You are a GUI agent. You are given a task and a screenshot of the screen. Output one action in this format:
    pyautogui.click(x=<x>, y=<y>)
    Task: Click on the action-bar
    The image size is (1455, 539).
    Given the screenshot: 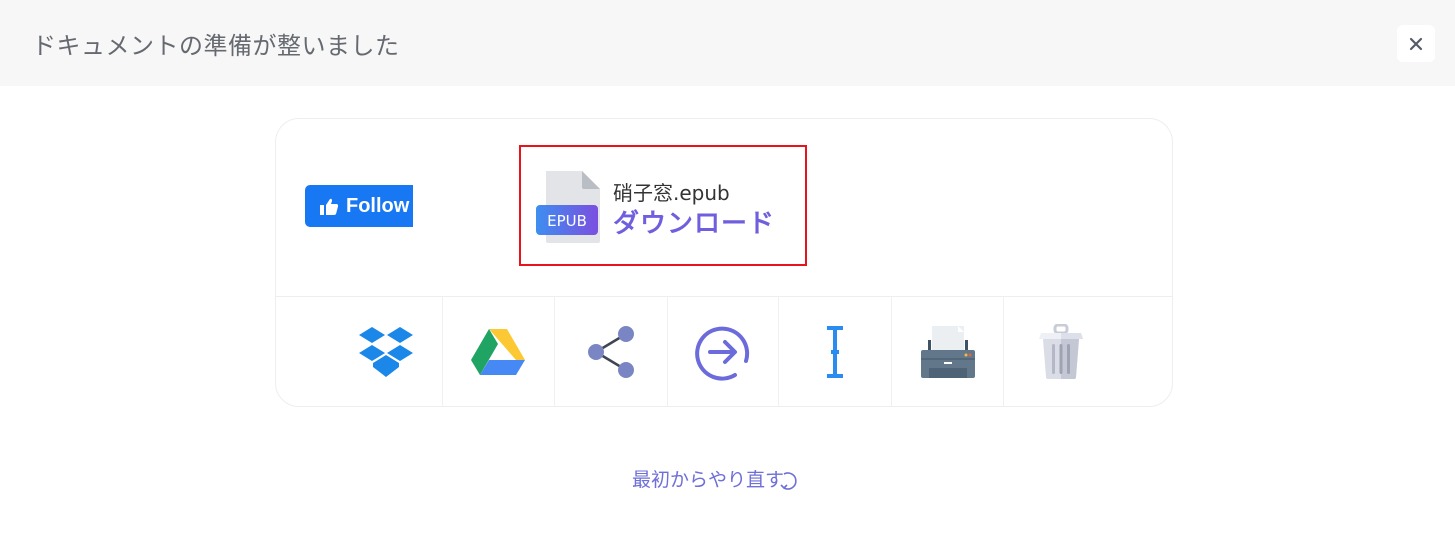 What is the action you would take?
    pyautogui.click(x=724, y=351)
    